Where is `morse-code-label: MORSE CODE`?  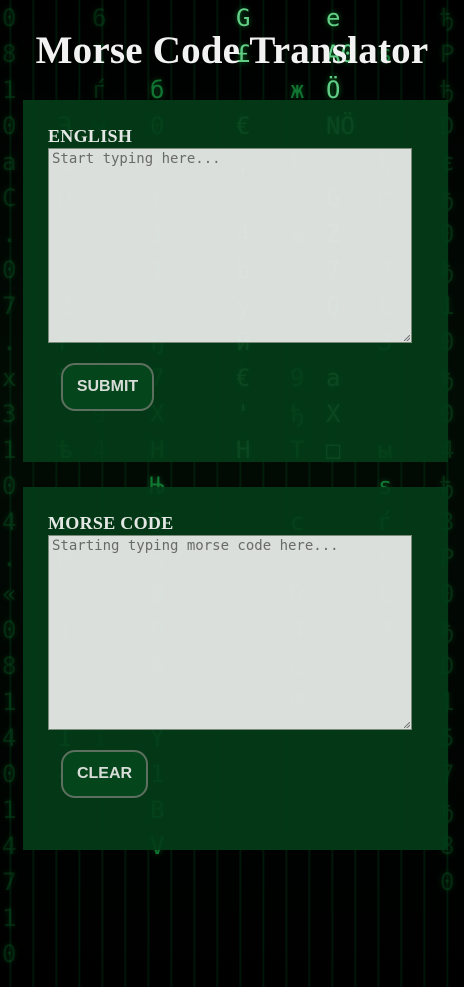
morse-code-label: MORSE CODE is located at coordinates (111, 523).